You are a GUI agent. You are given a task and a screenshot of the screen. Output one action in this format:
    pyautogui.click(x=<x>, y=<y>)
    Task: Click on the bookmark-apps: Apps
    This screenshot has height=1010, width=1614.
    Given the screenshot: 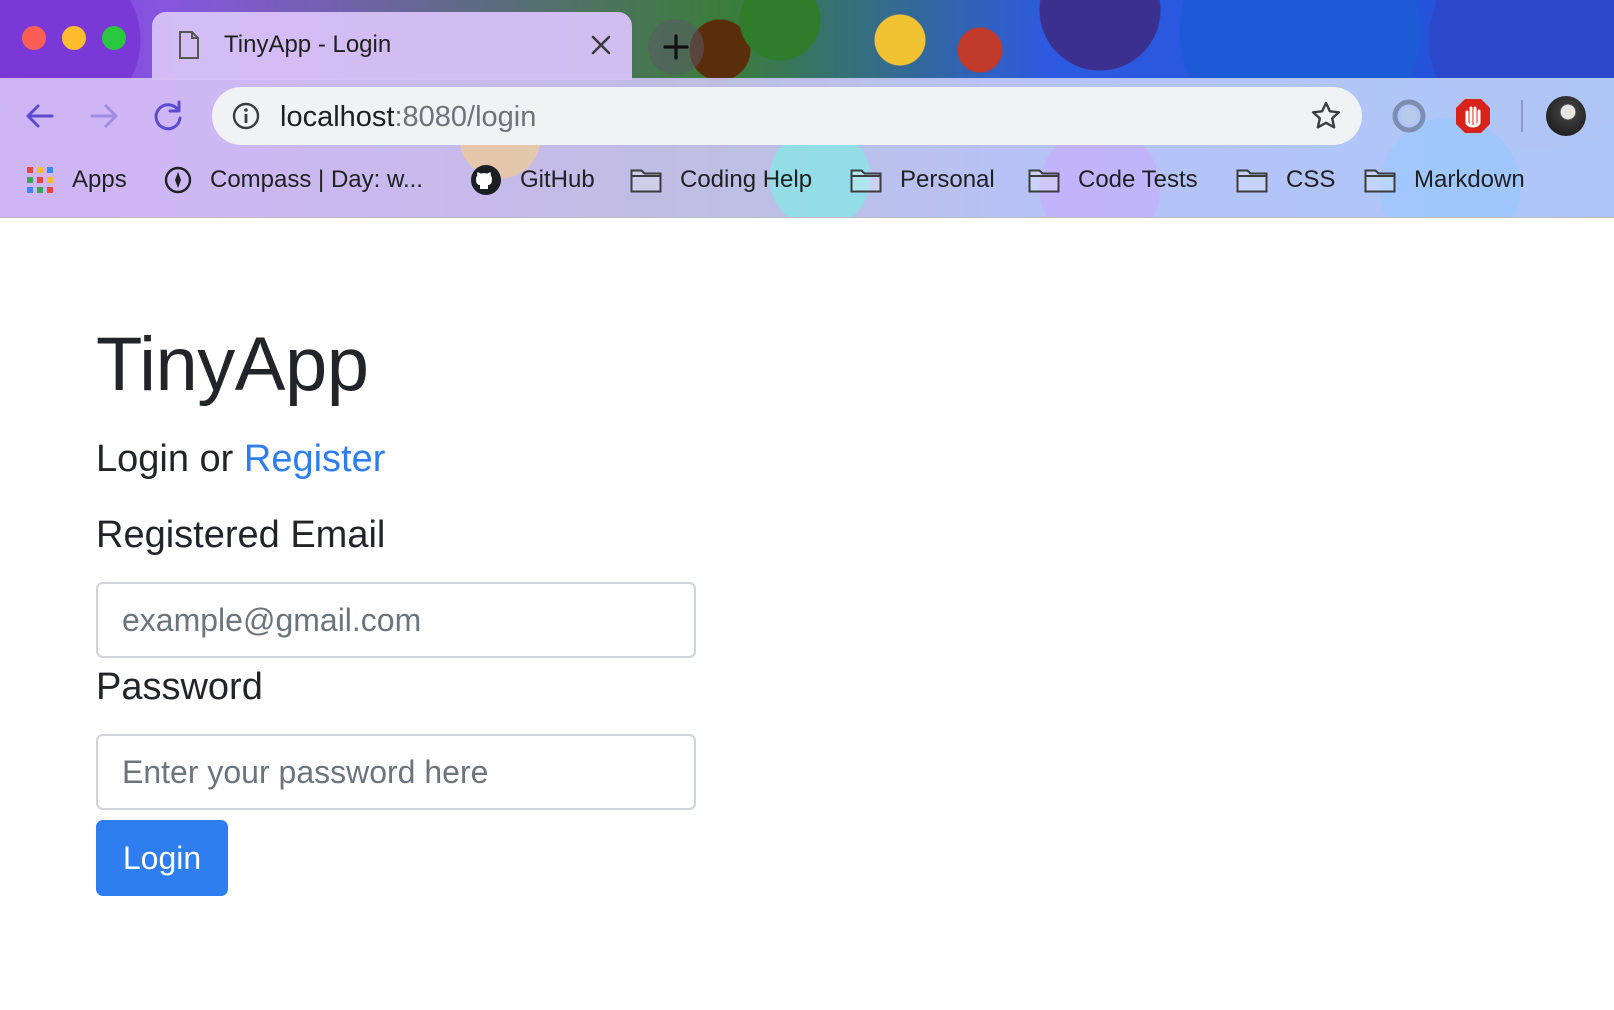 What is the action you would take?
    pyautogui.click(x=76, y=180)
    